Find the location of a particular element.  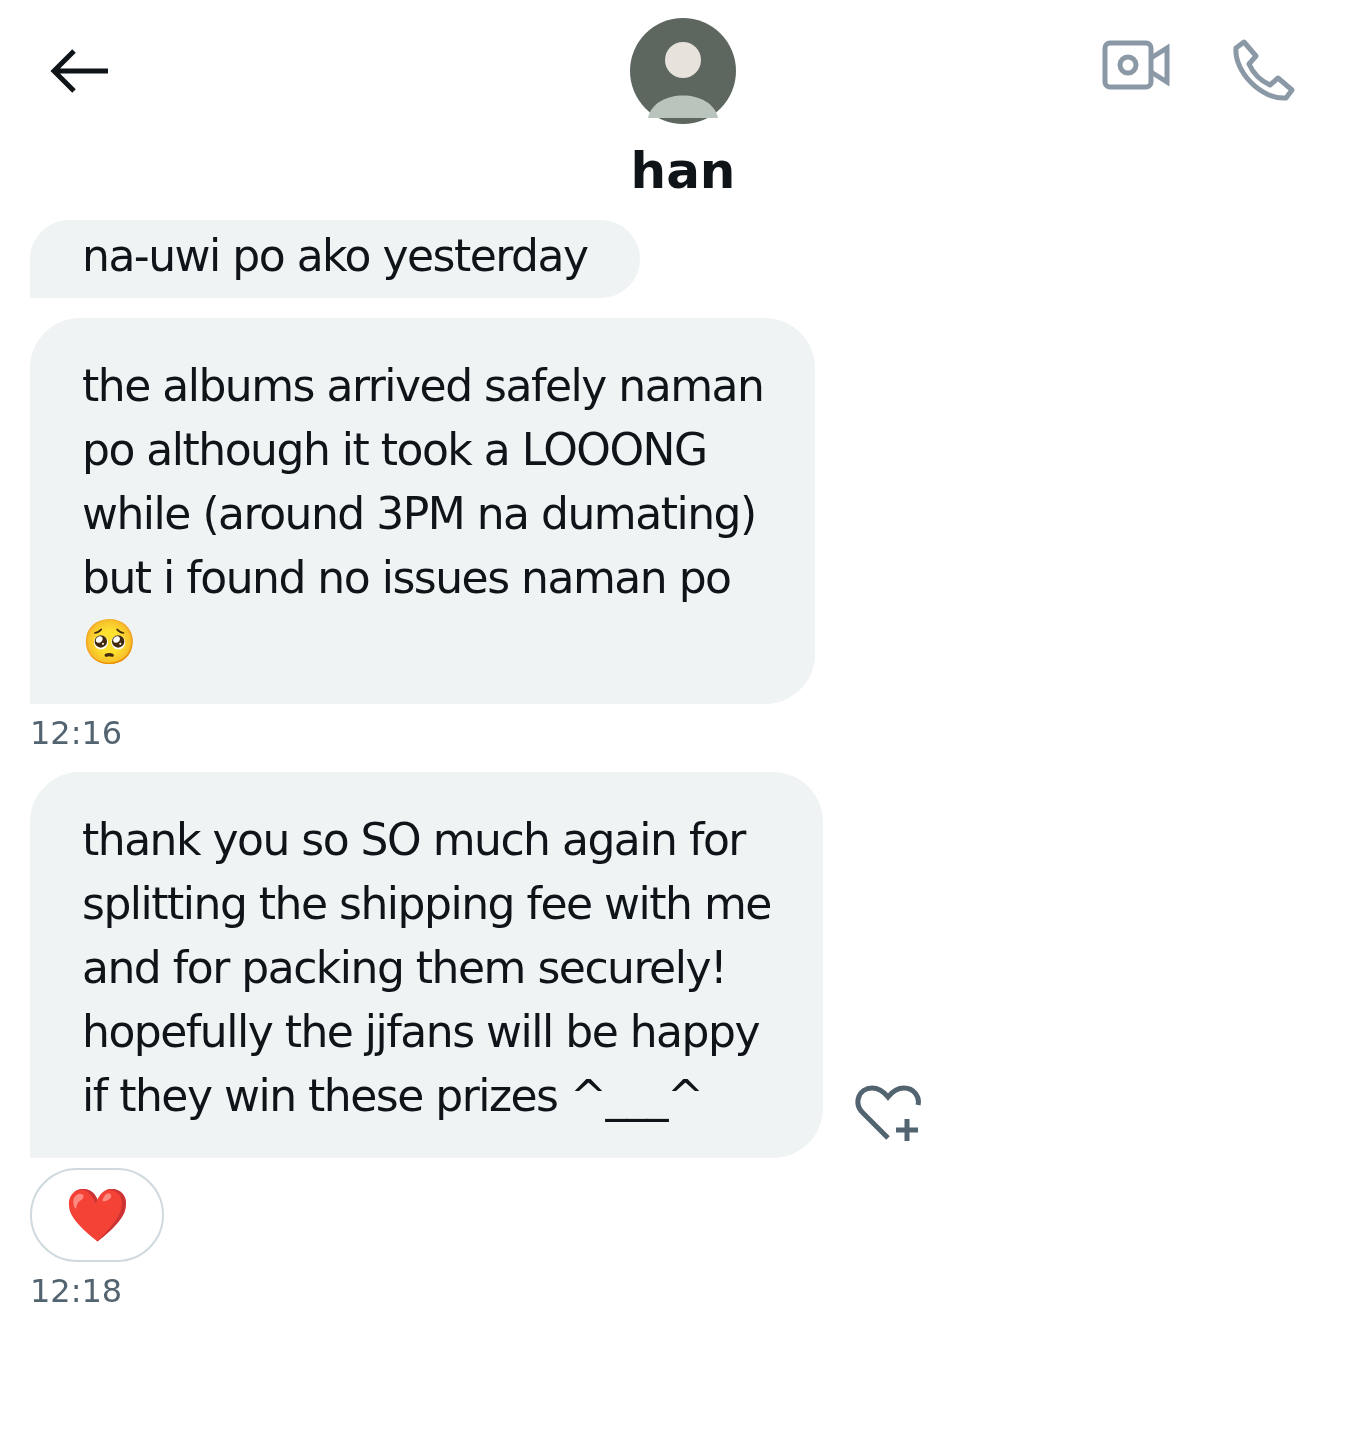

reaction: ❤ is located at coordinates (97, 1215).